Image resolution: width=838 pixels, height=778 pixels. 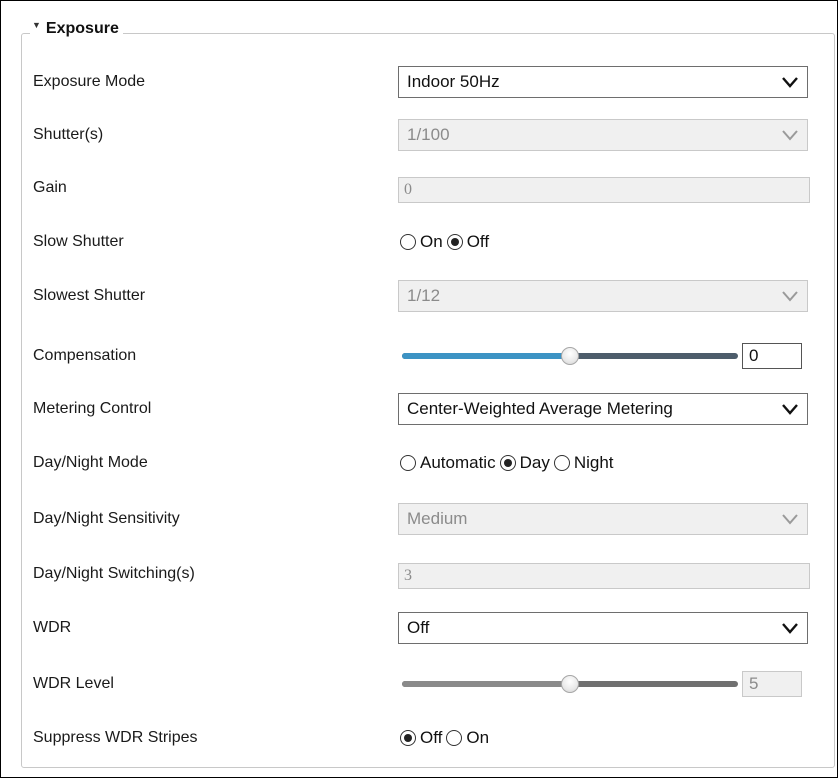 I want to click on section-header: ▼ Exposure, so click(x=76, y=29).